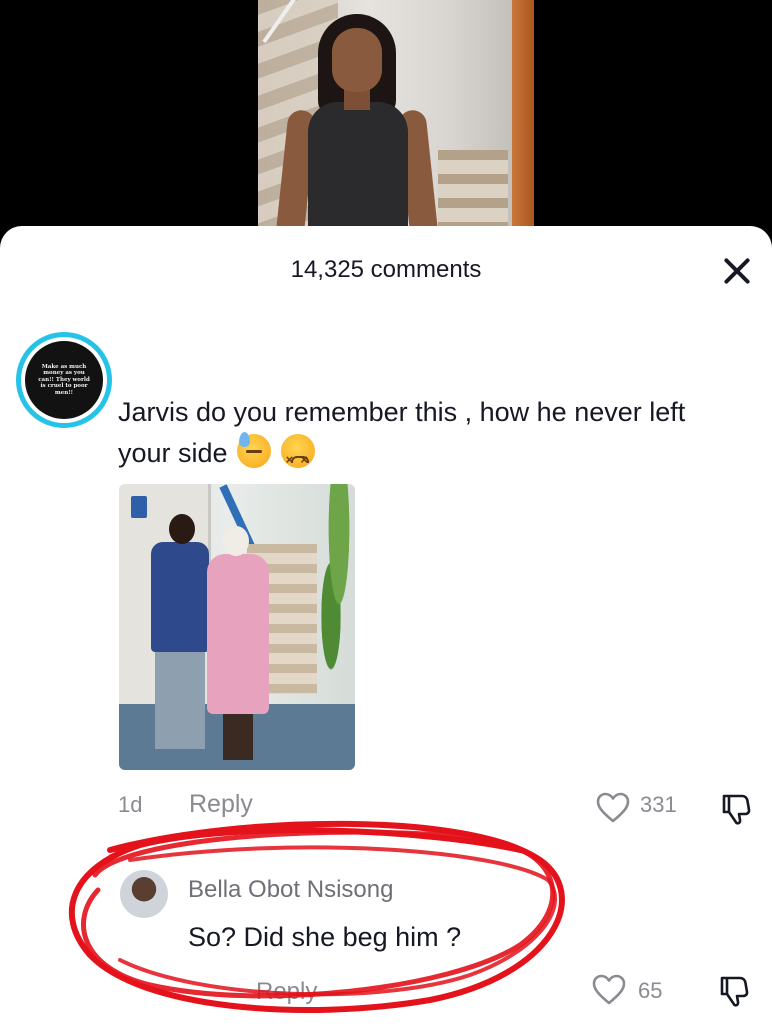 The width and height of the screenshot is (772, 1024). Describe the element at coordinates (325, 937) in the screenshot. I see `reply-text: So? Did she beg him ?` at that location.